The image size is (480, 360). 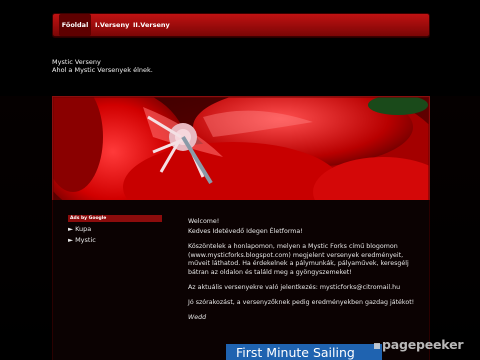 I want to click on ads-by-google-label: Ads by Google, so click(x=115, y=218).